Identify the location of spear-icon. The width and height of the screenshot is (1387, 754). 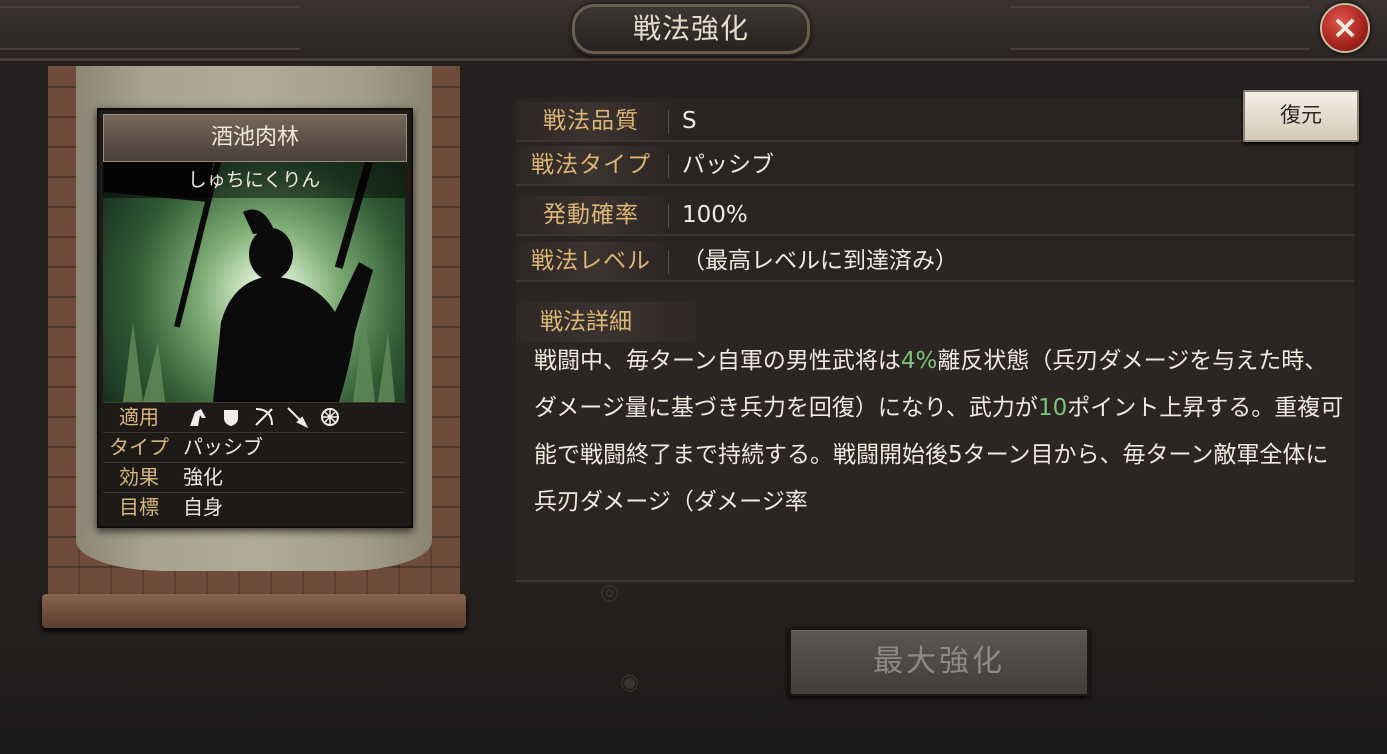
(298, 418).